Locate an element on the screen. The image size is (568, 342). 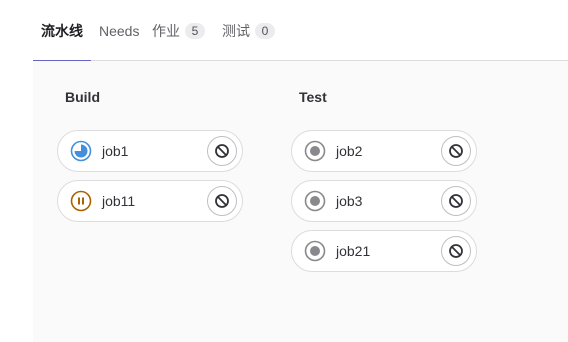
tab-jobs-label: 作业 is located at coordinates (166, 30).